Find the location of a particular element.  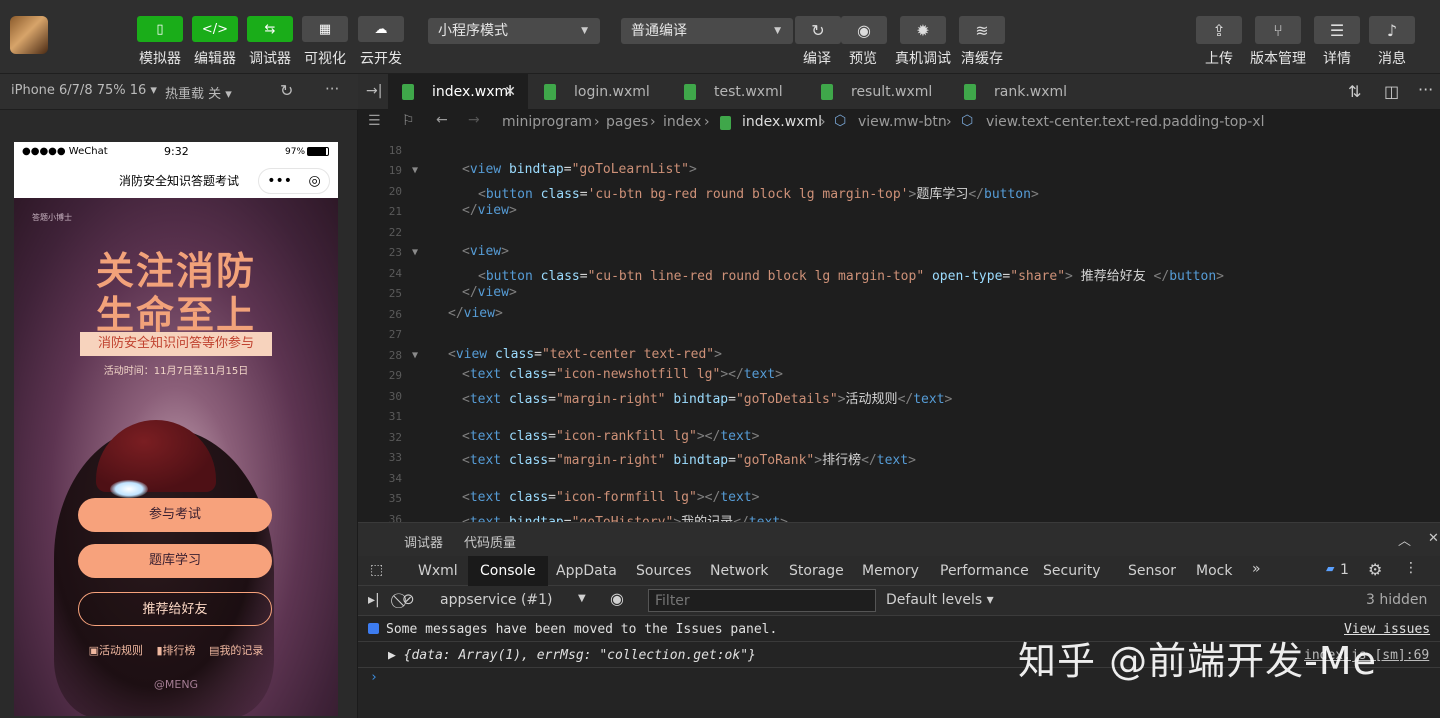

question-bank-button: 题库学习 is located at coordinates (175, 561).